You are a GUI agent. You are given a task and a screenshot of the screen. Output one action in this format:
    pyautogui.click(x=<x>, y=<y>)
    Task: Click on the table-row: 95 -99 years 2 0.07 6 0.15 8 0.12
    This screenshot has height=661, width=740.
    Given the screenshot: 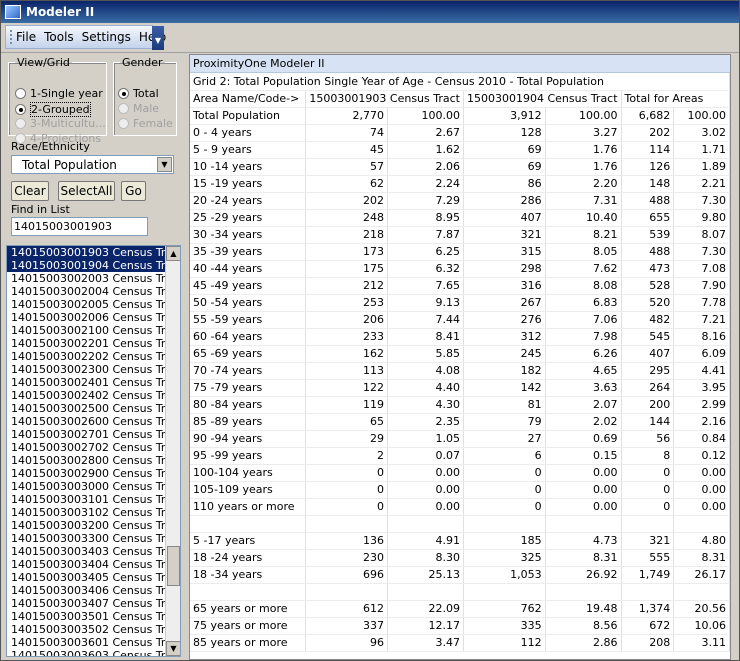 What is the action you would take?
    pyautogui.click(x=460, y=456)
    